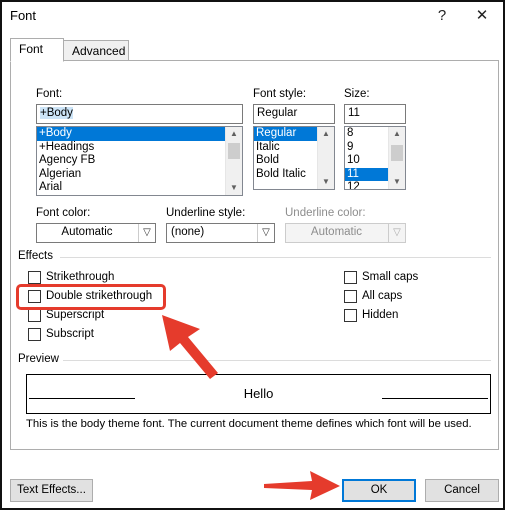  Describe the element at coordinates (325, 213) in the screenshot. I see `underline-color-label: Underline color:` at that location.